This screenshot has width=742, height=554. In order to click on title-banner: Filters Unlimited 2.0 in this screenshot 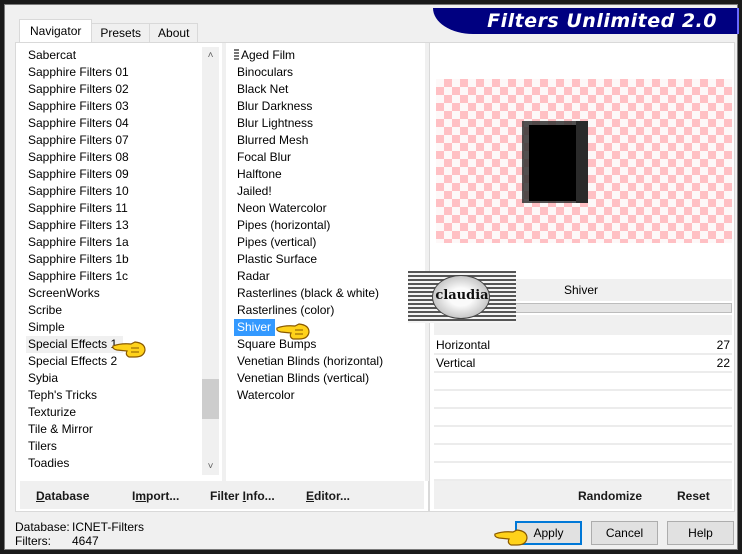, I will do `click(586, 21)`.